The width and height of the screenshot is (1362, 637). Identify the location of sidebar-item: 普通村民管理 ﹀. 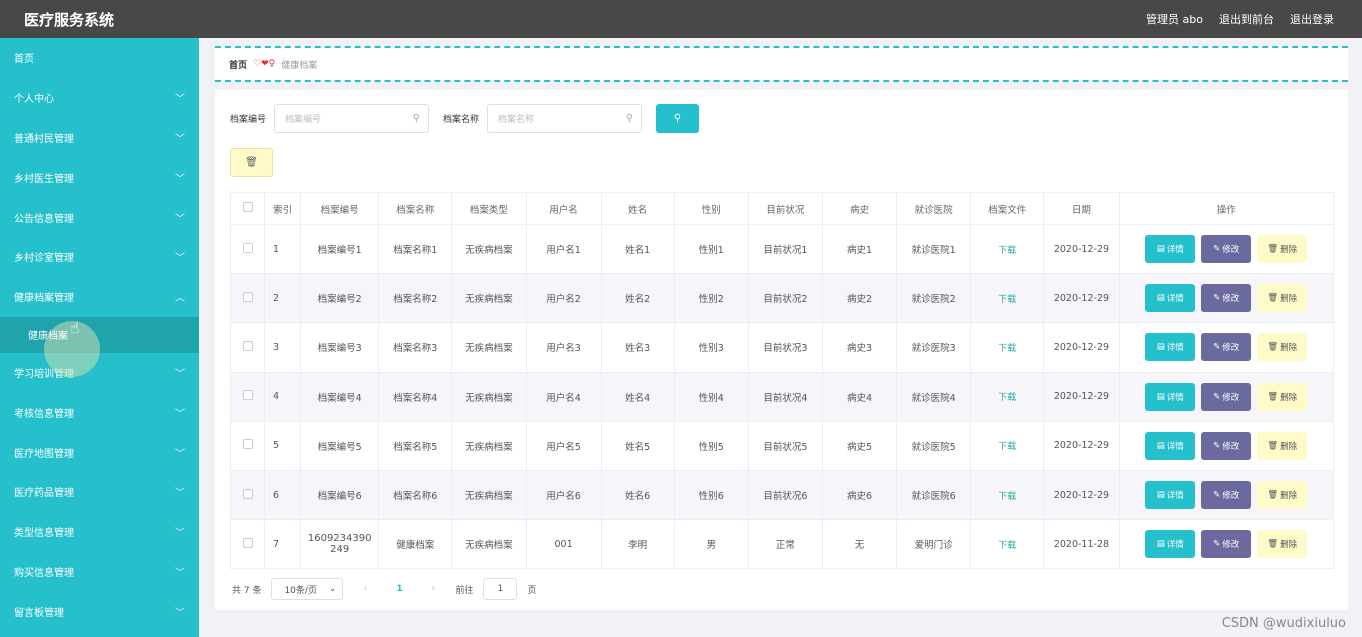
(99, 138).